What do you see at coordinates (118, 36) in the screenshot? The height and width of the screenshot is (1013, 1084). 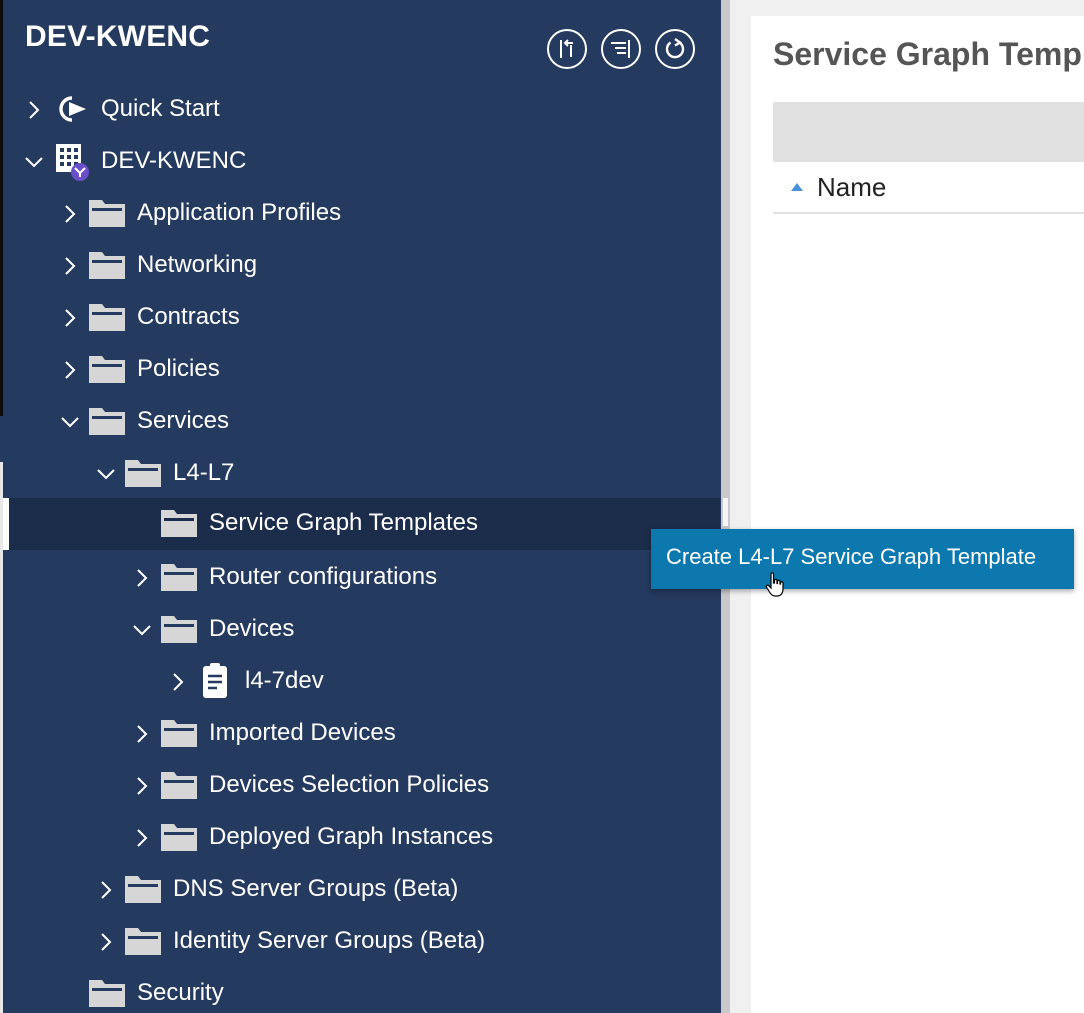 I see `sidebar-title: DEV-KWENC` at bounding box center [118, 36].